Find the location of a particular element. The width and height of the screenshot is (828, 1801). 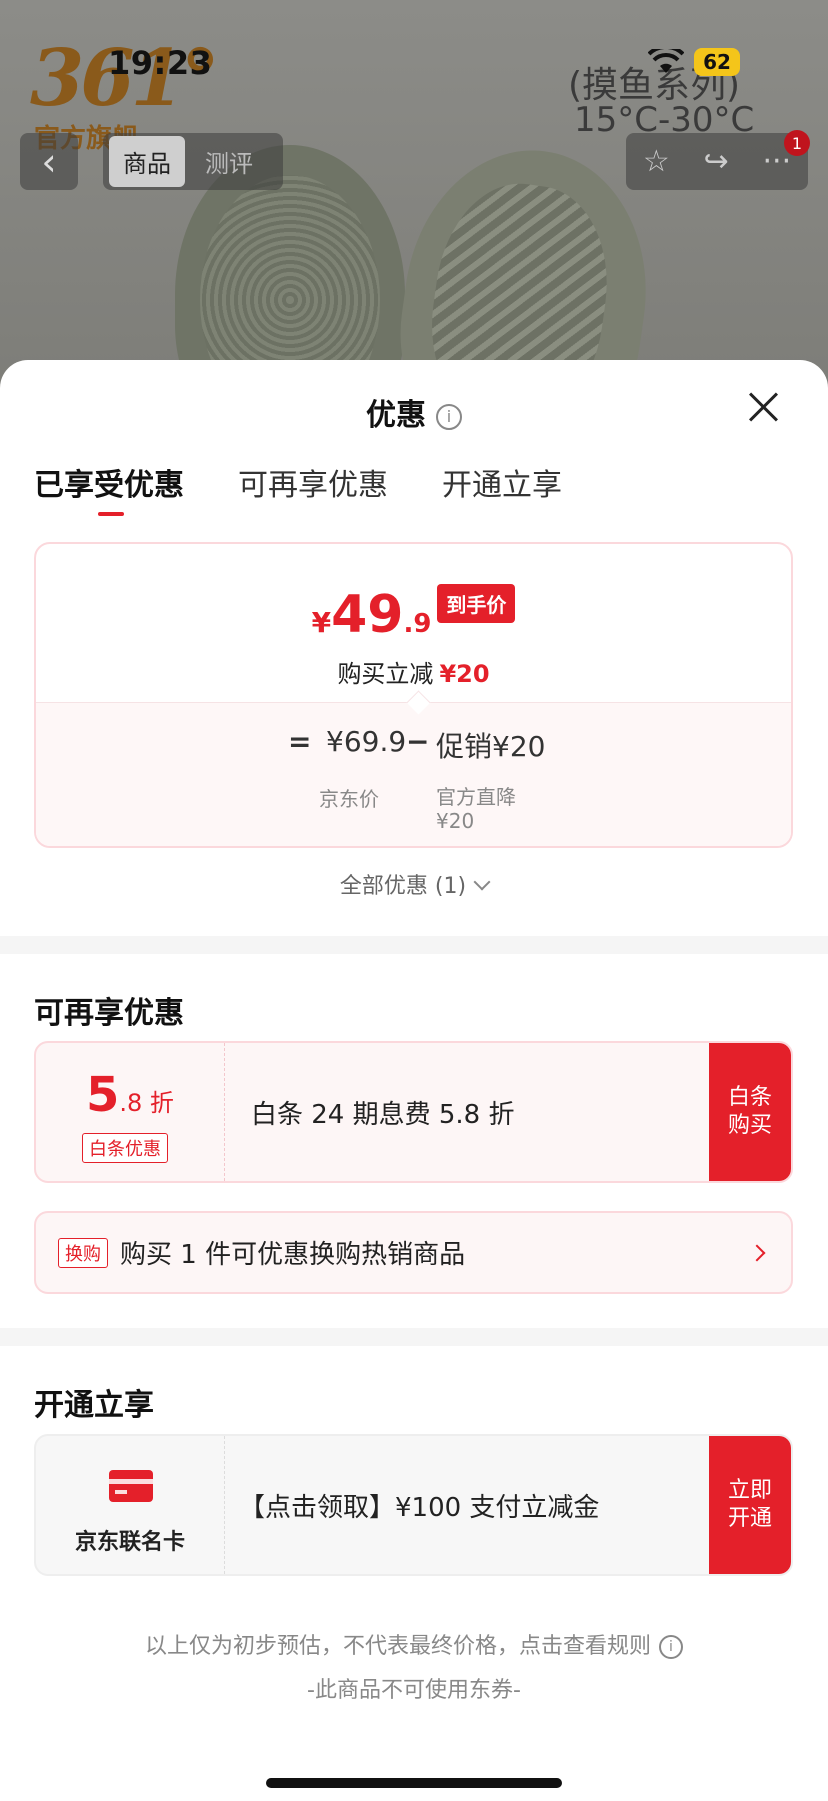

baitiao-rate-block: 5.8 折 白条优惠 is located at coordinates (130, 1112).